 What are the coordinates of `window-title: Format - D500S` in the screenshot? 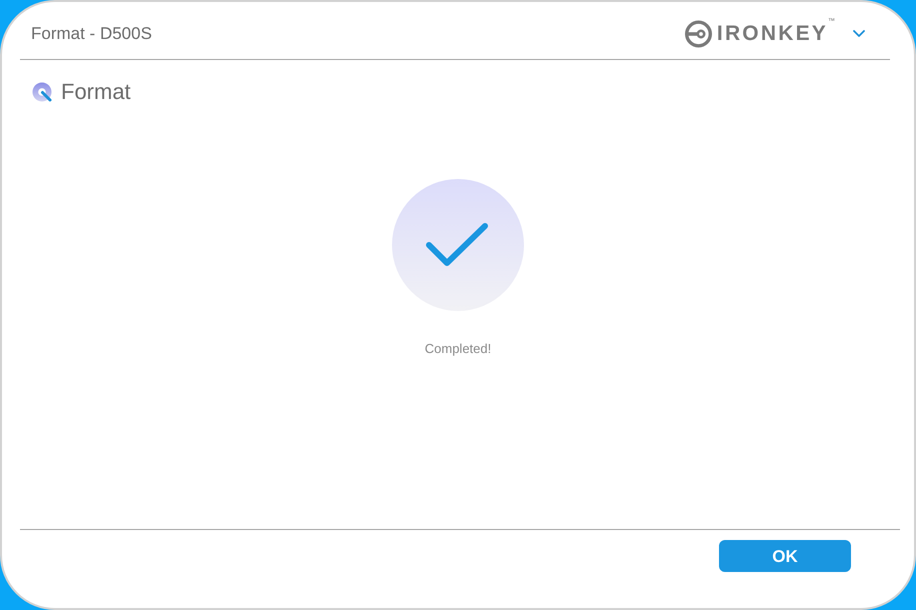 It's located at (91, 33).